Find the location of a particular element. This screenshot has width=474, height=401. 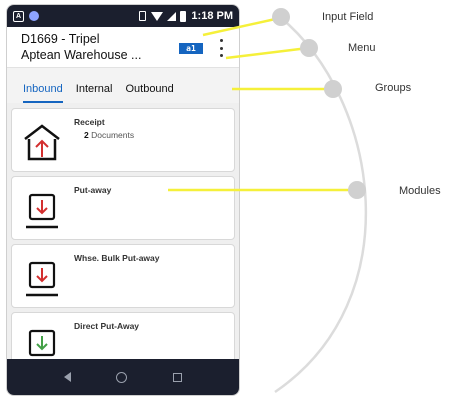

annotation-input-field: Input Field is located at coordinates (348, 17).